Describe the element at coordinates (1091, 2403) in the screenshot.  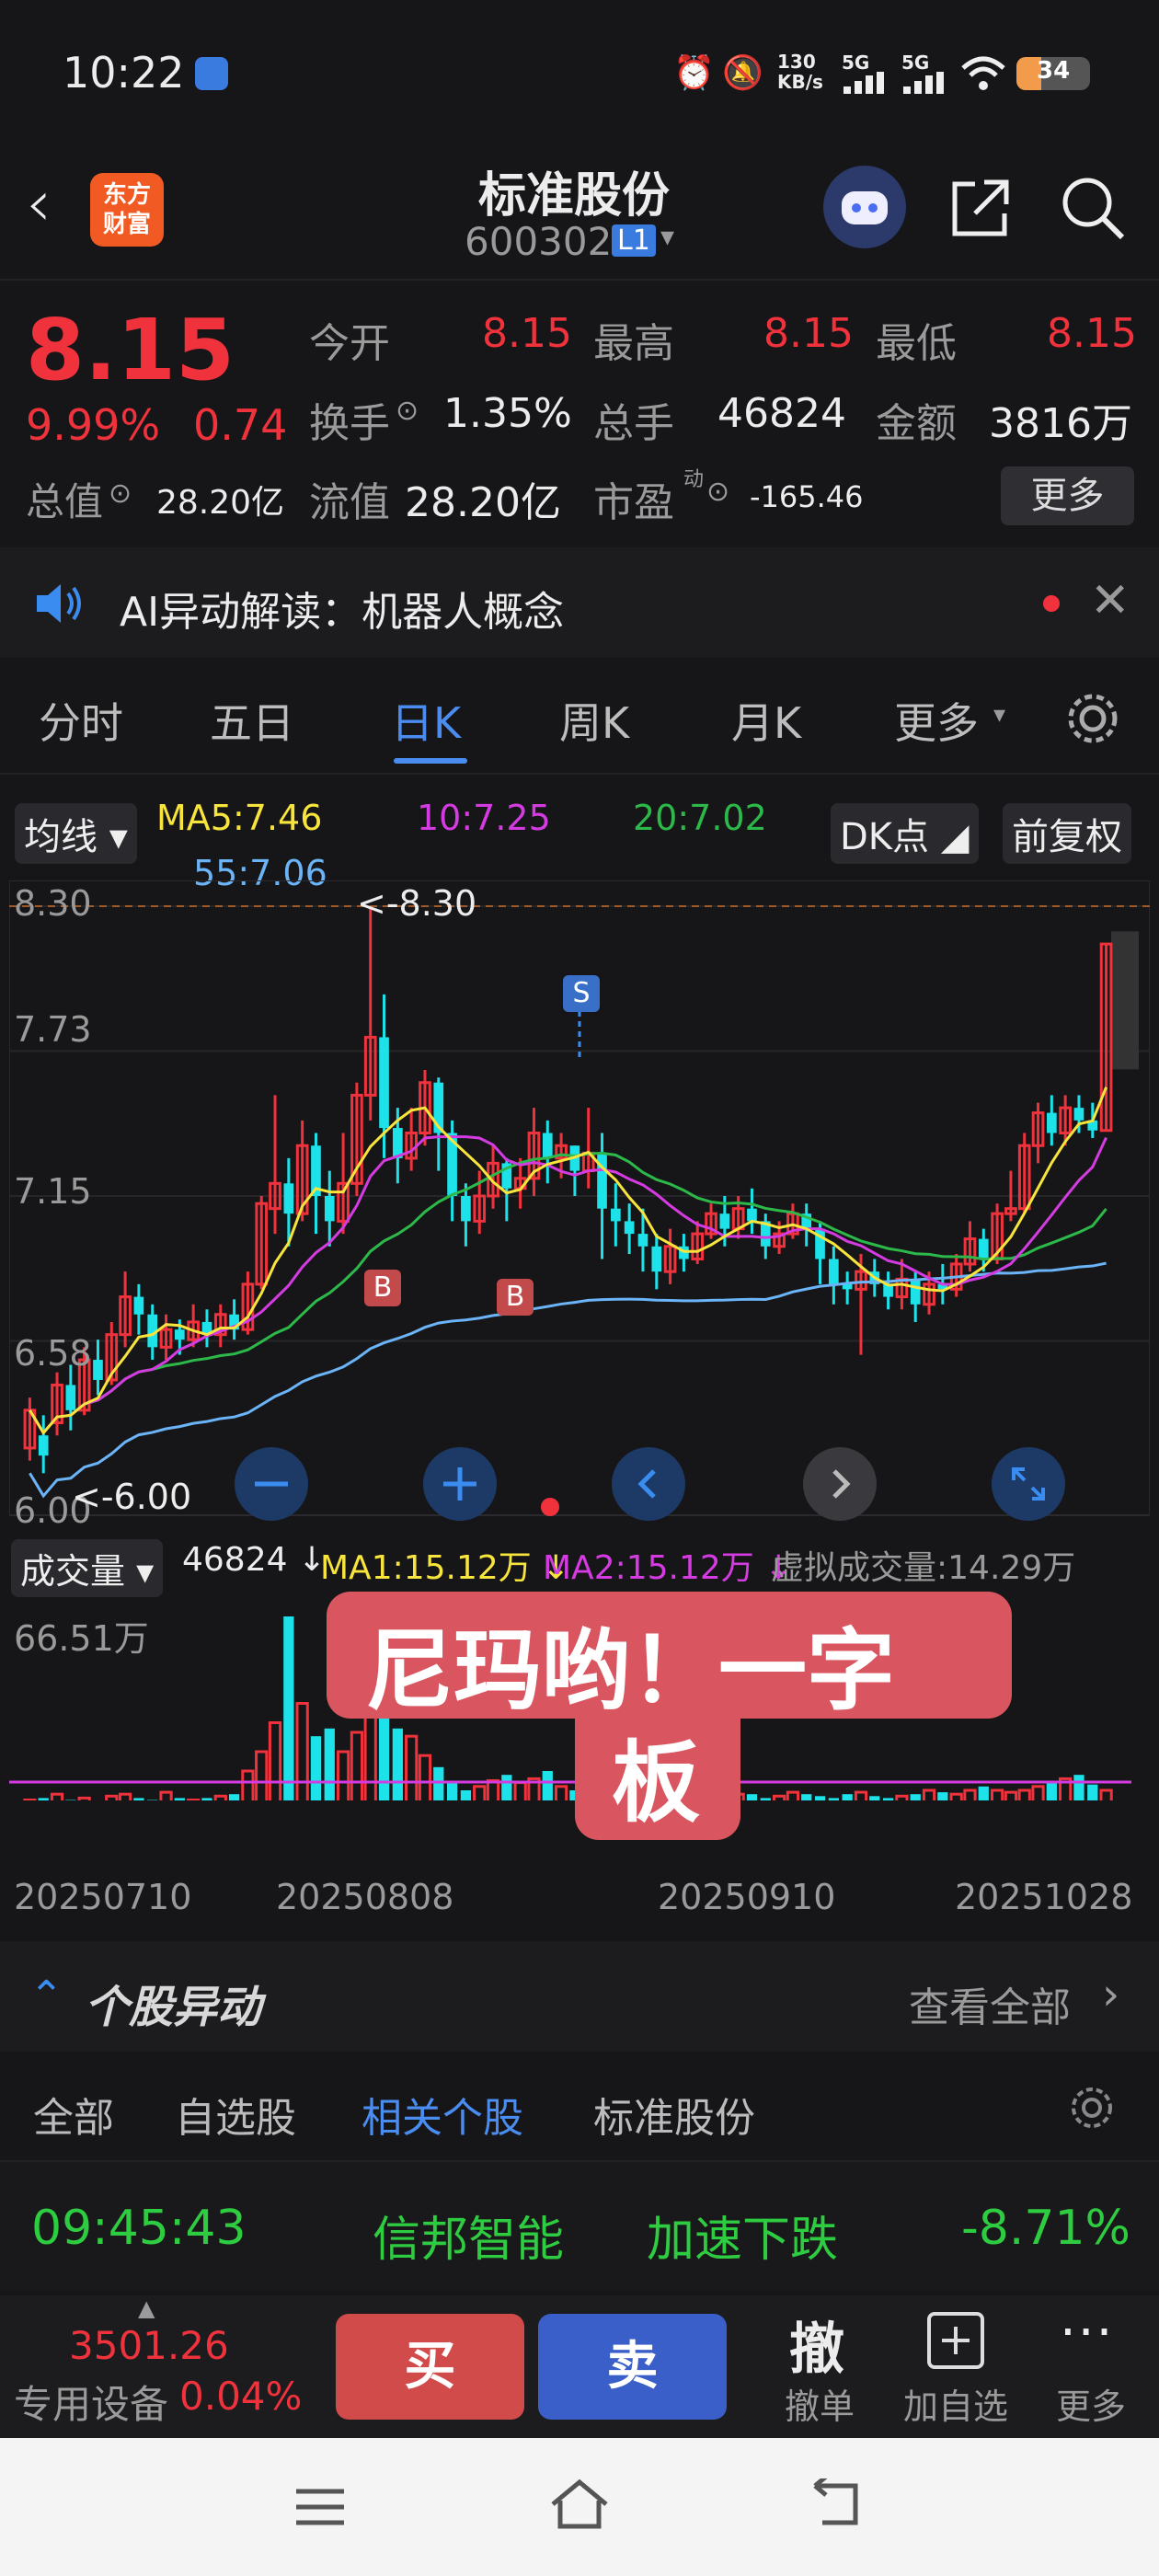
I see `more-label: 更多` at that location.